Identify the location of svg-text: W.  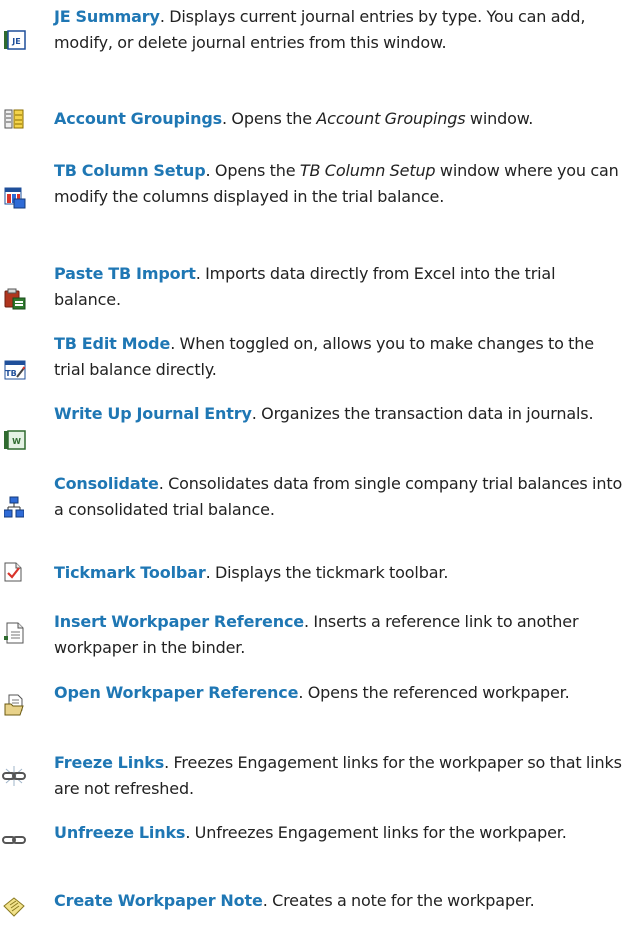
(16, 441).